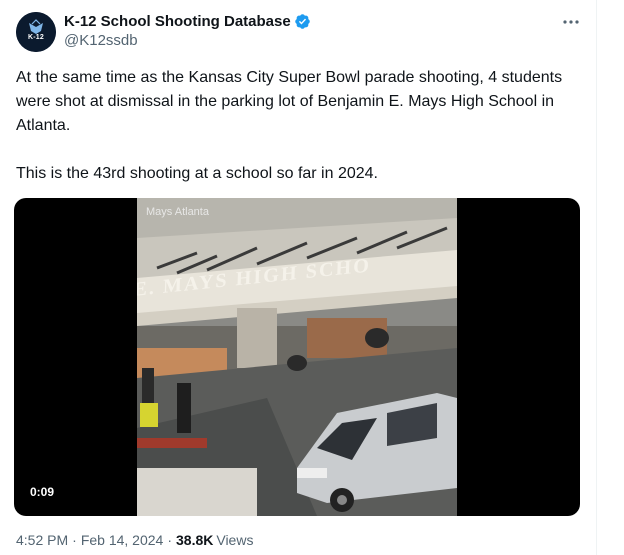 This screenshot has height=555, width=624. I want to click on tweet-time: 4:52 PM, so click(42, 540).